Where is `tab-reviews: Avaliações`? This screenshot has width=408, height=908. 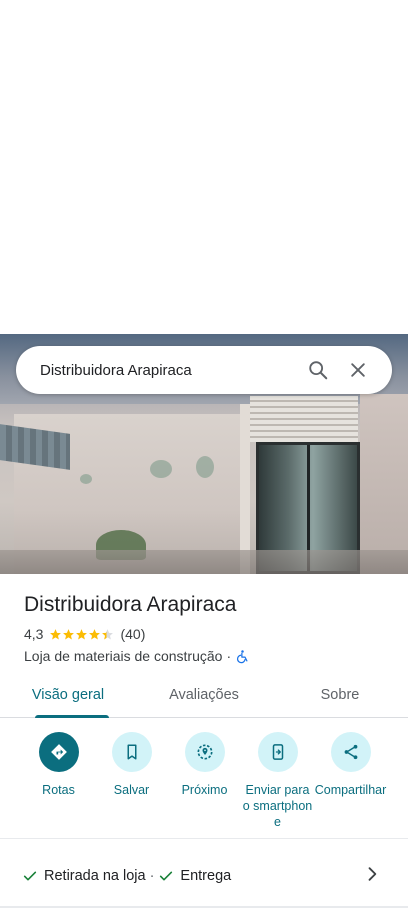
tab-reviews: Avaliações is located at coordinates (204, 696).